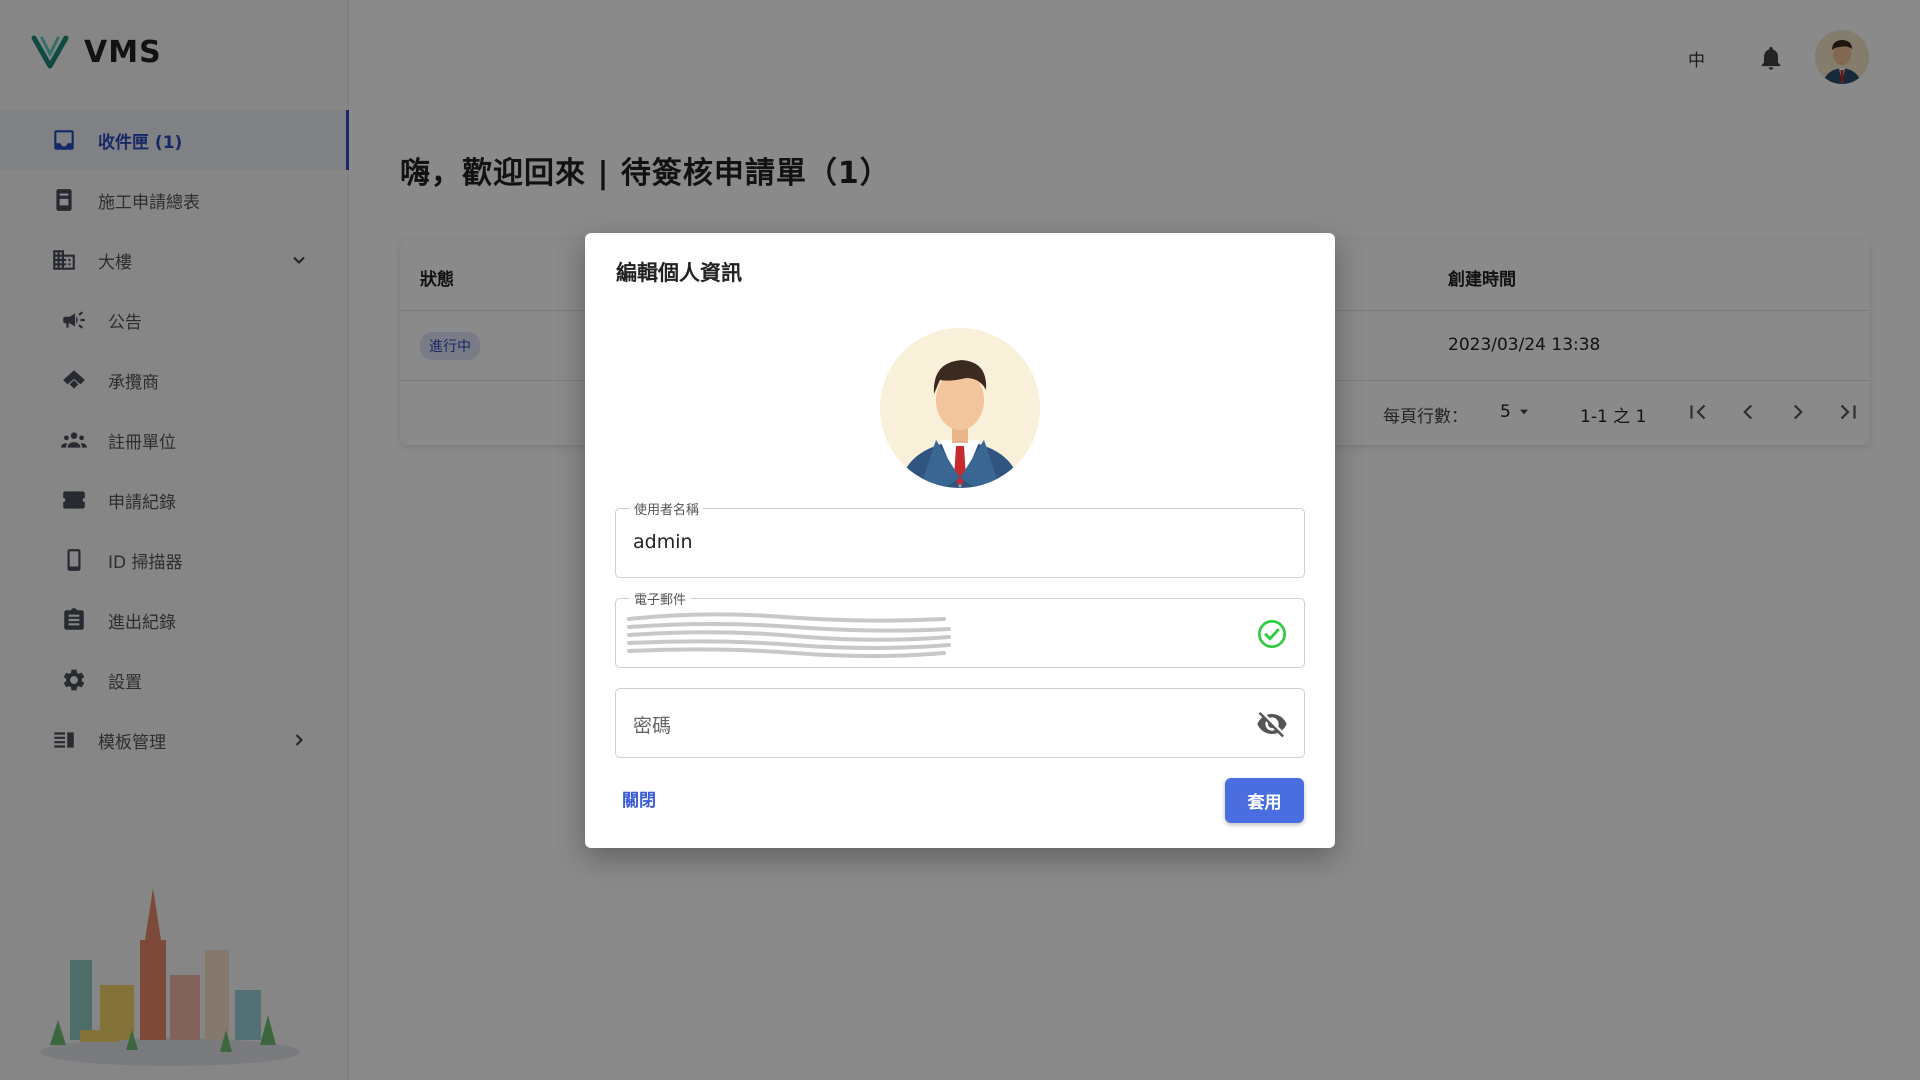 The width and height of the screenshot is (1920, 1080). I want to click on password-placeholder: 密碼, so click(652, 726).